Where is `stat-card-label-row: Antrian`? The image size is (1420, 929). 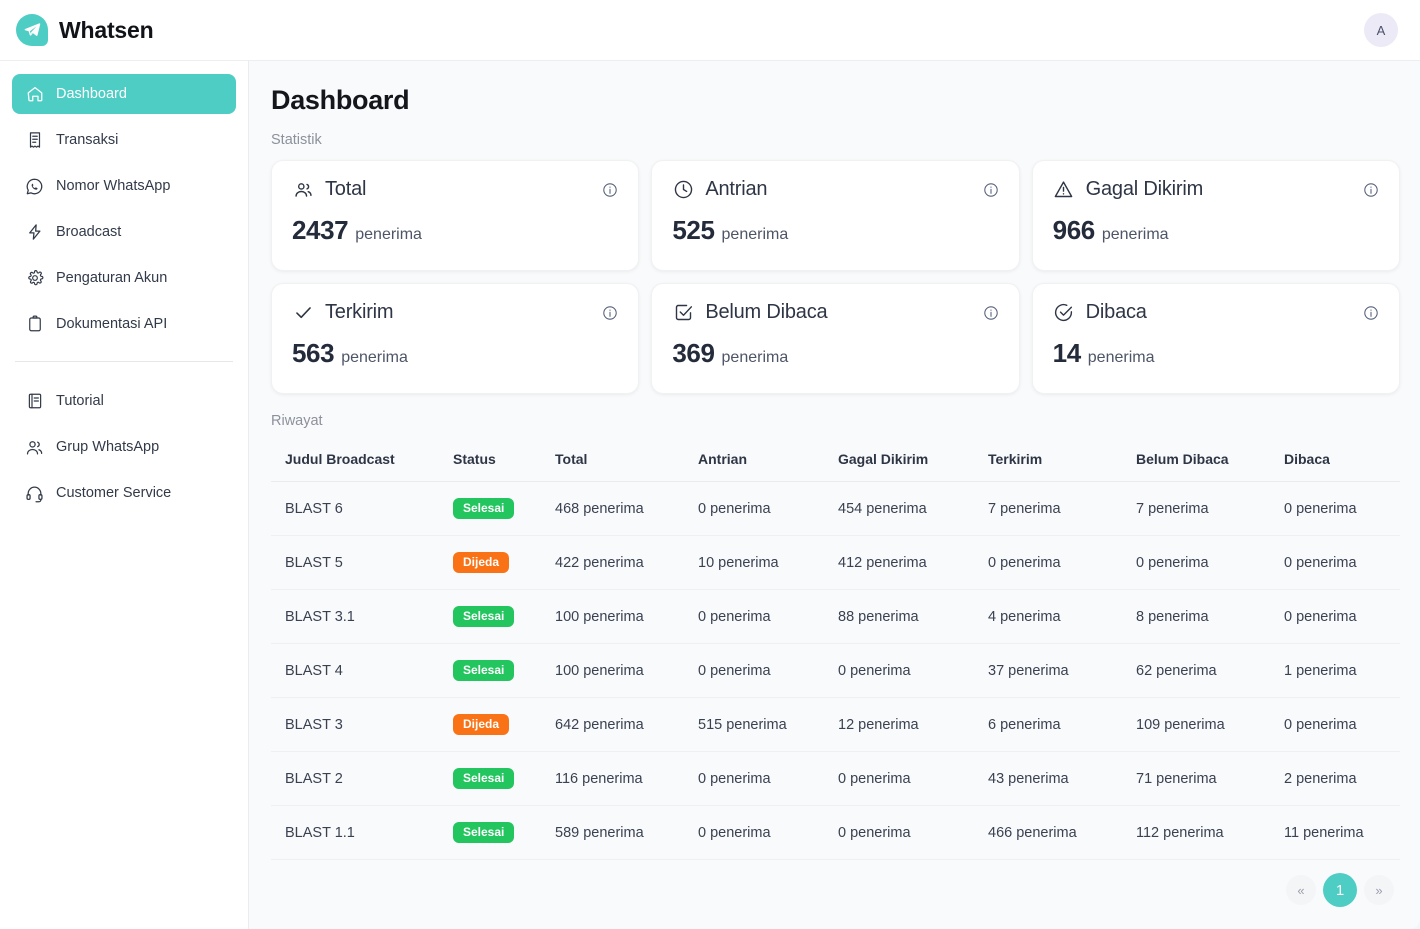
stat-card-label-row: Antrian is located at coordinates (720, 189).